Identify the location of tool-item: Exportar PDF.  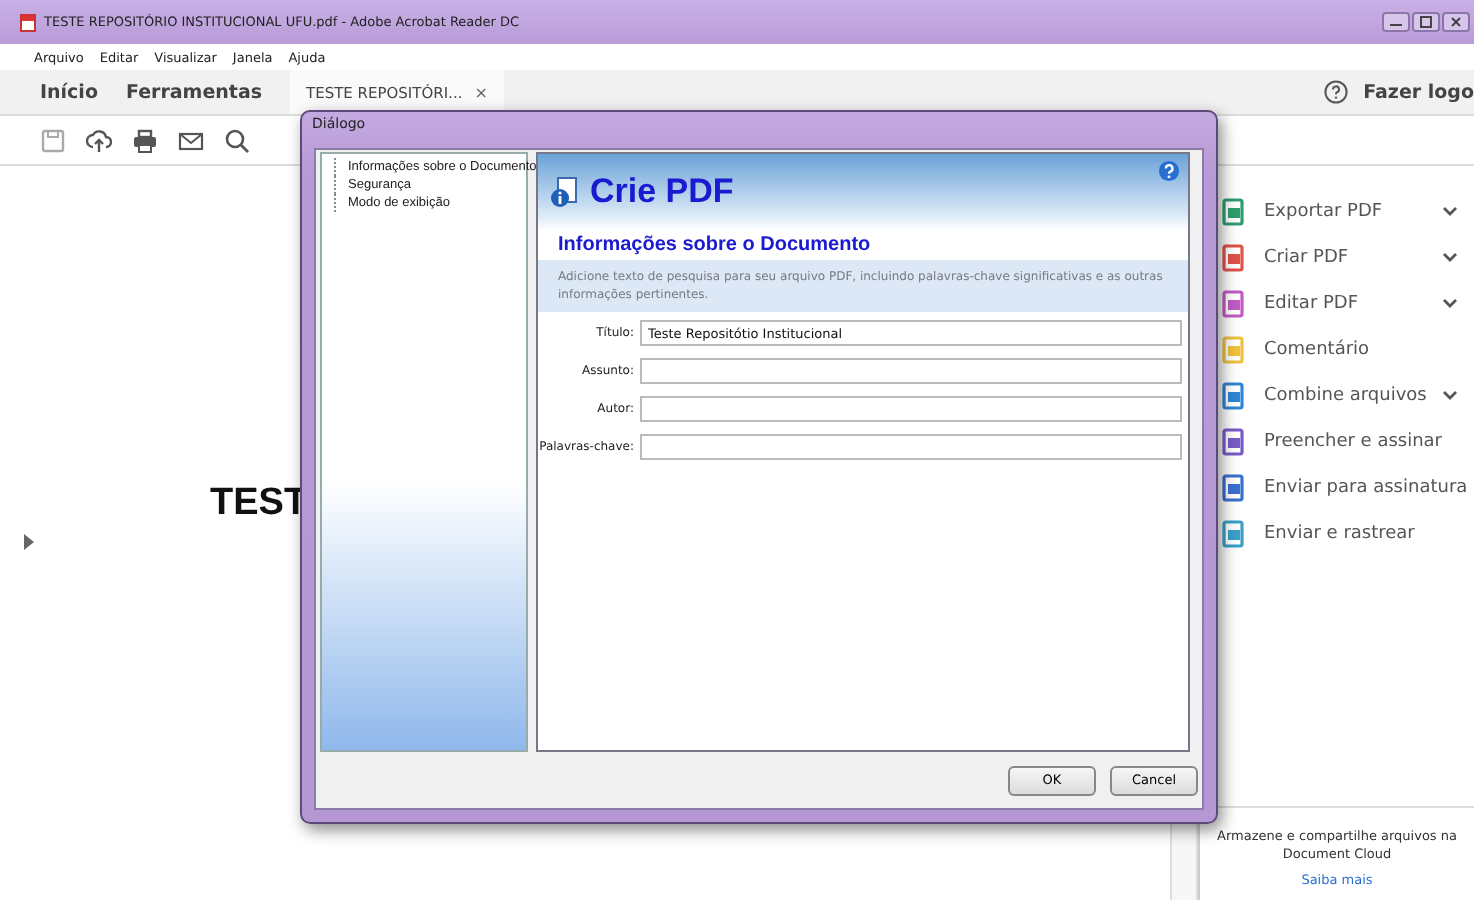
(1337, 211).